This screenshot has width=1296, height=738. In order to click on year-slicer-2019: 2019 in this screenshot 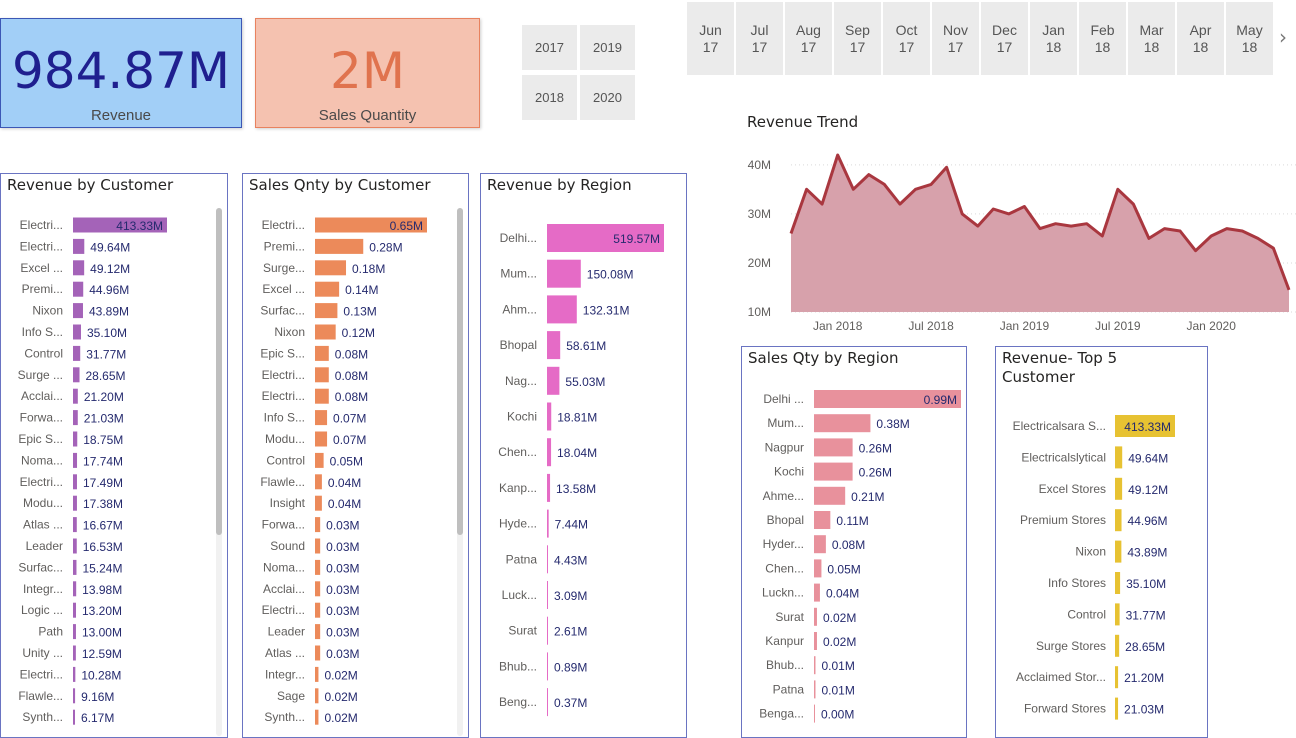, I will do `click(607, 47)`.